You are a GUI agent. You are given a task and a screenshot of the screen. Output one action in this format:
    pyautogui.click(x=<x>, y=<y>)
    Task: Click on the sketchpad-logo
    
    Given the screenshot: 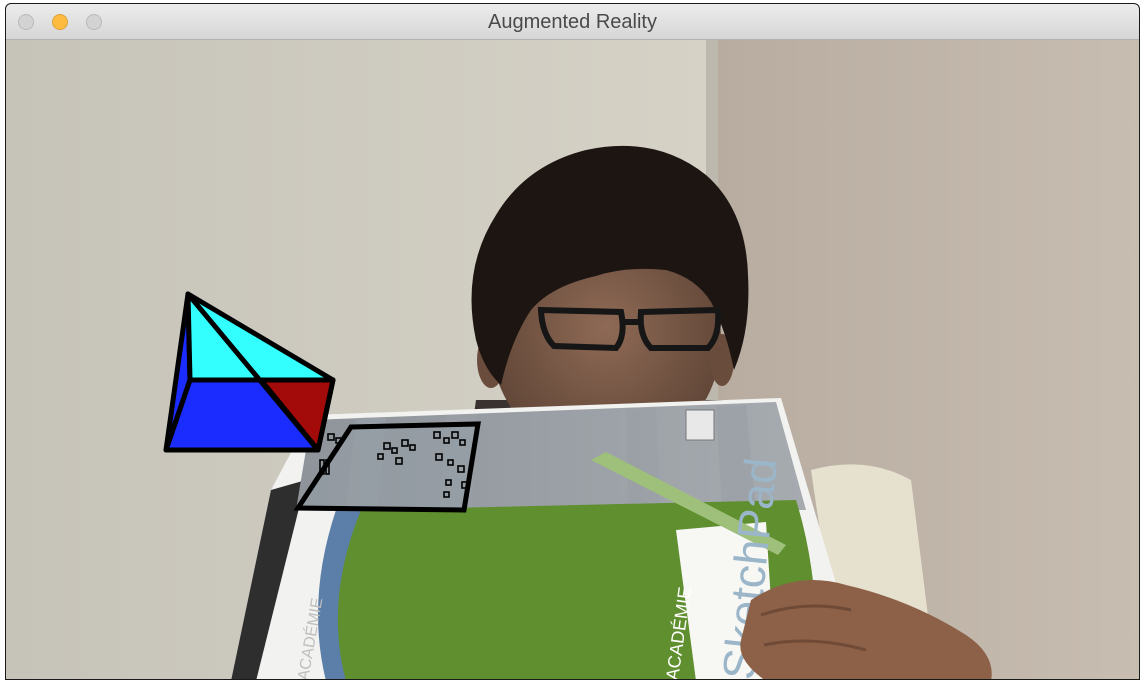 What is the action you would take?
    pyautogui.click(x=700, y=425)
    